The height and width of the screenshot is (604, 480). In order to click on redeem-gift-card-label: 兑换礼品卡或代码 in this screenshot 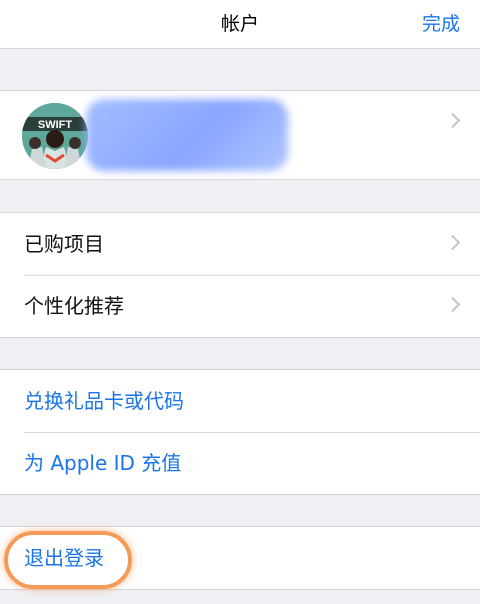, I will do `click(104, 401)`.